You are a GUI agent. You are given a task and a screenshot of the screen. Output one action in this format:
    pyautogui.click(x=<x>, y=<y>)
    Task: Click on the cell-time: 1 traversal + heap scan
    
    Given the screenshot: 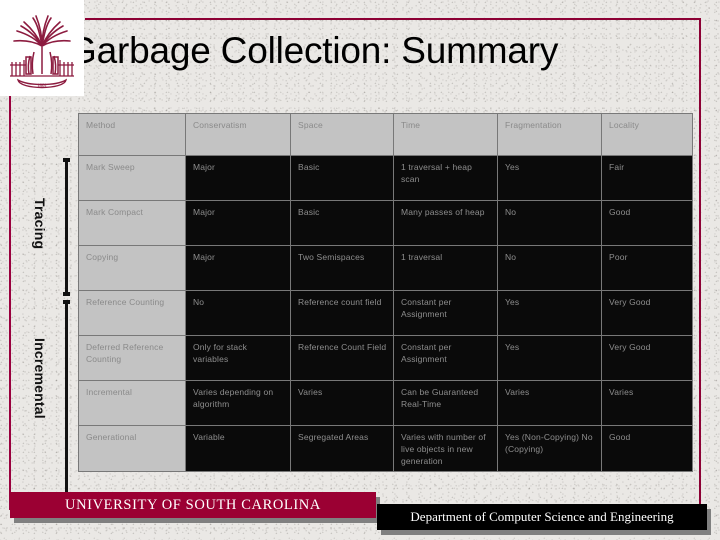 What is the action you would take?
    pyautogui.click(x=445, y=178)
    